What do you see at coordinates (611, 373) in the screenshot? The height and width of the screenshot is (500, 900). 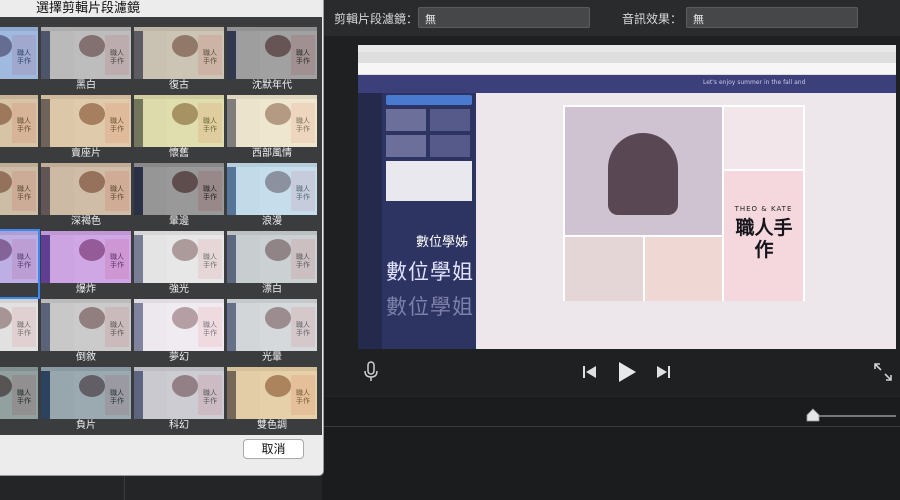 I see `playback-controls` at bounding box center [611, 373].